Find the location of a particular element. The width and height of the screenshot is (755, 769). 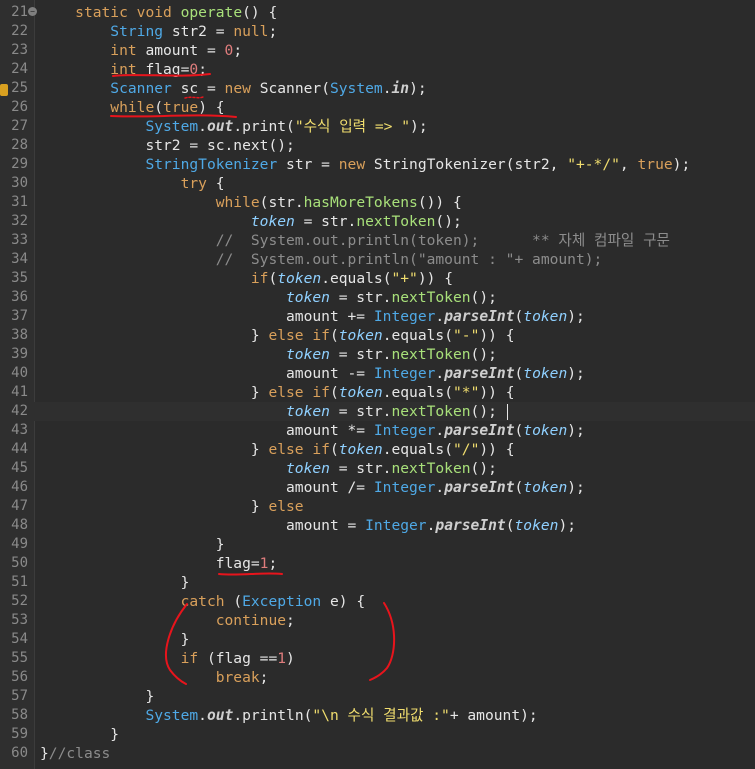

code-text: try { is located at coordinates (132, 183).